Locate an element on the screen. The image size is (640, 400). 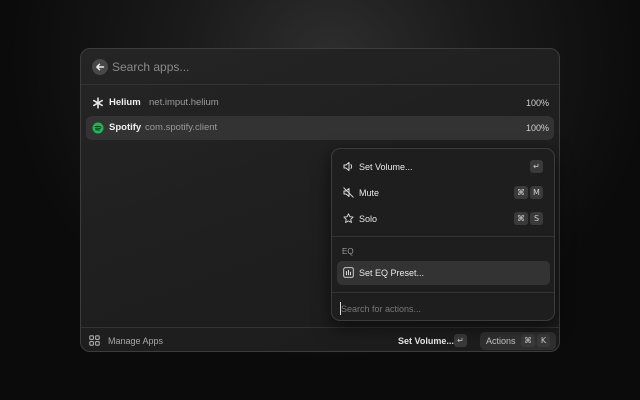
menu-item-solo: Solo ⌘ S is located at coordinates (443, 219).